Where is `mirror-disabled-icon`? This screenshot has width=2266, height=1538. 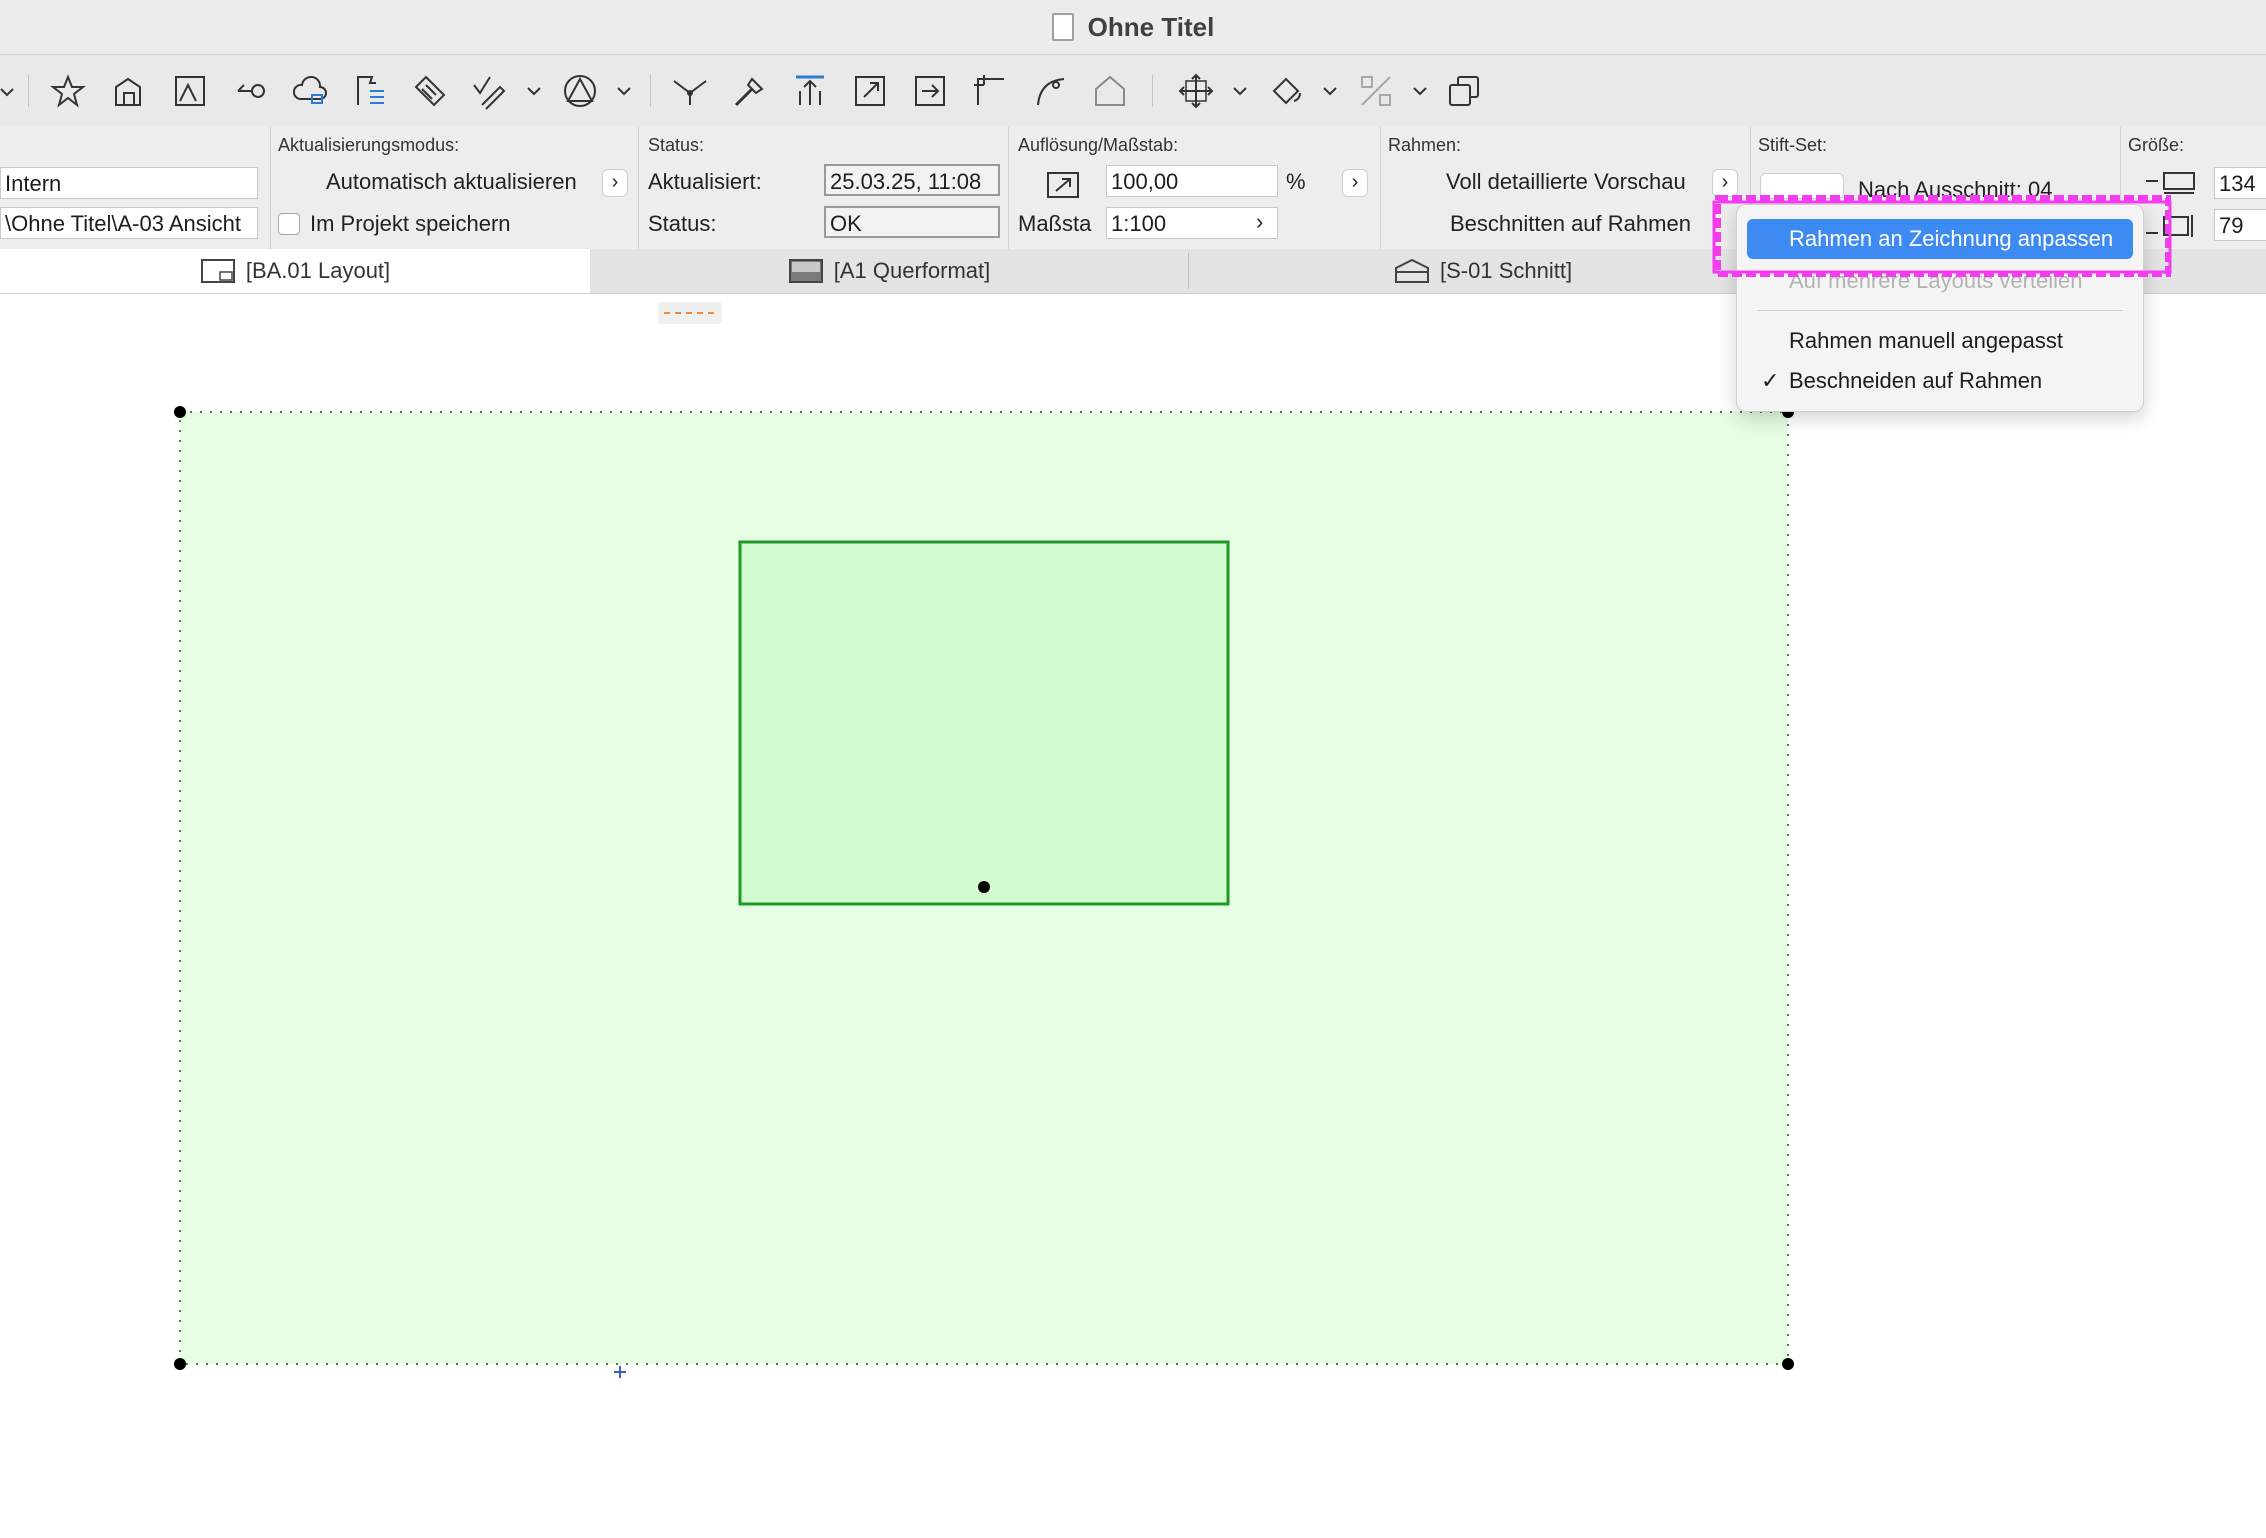
mirror-disabled-icon is located at coordinates (1376, 91).